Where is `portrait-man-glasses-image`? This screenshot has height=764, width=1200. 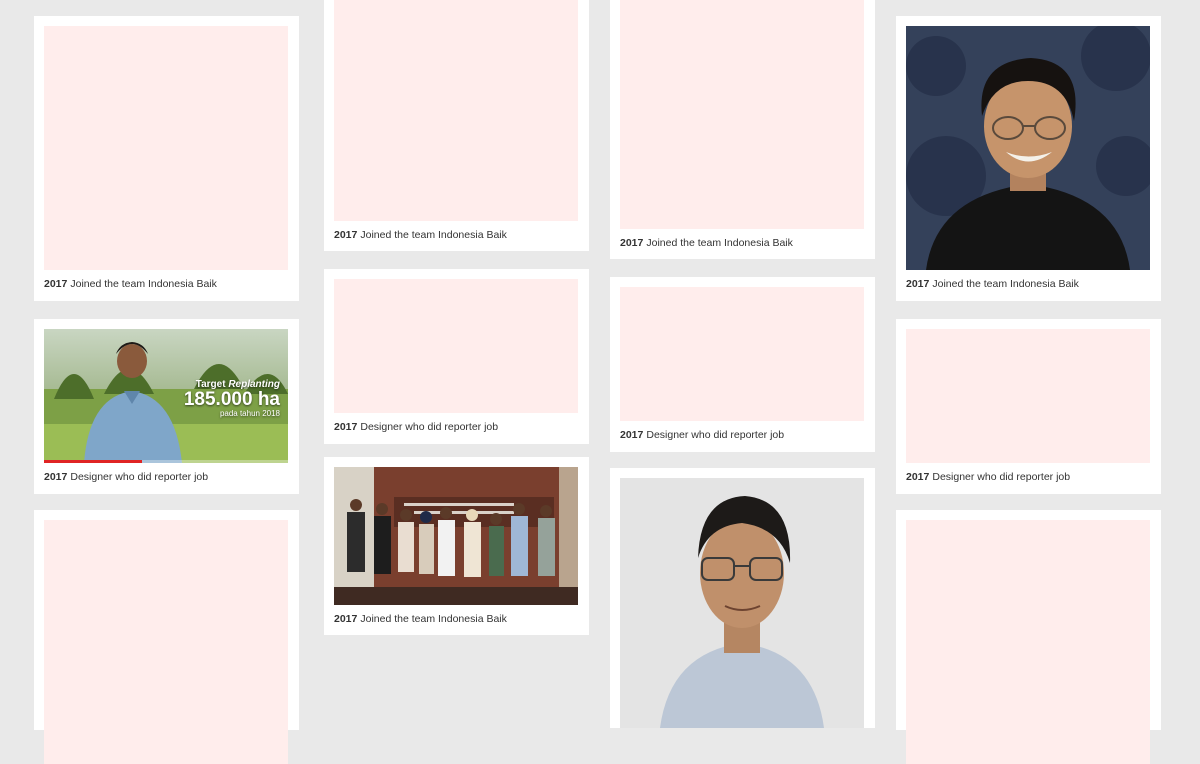 portrait-man-glasses-image is located at coordinates (742, 603).